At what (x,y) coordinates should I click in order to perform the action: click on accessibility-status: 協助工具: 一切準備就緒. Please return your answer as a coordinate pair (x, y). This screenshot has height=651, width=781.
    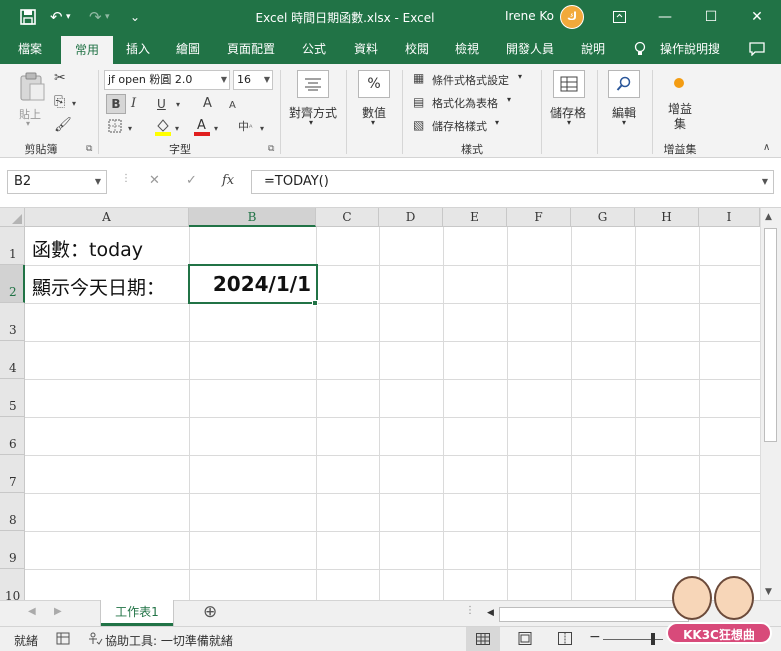
    Looking at the image, I should click on (169, 640).